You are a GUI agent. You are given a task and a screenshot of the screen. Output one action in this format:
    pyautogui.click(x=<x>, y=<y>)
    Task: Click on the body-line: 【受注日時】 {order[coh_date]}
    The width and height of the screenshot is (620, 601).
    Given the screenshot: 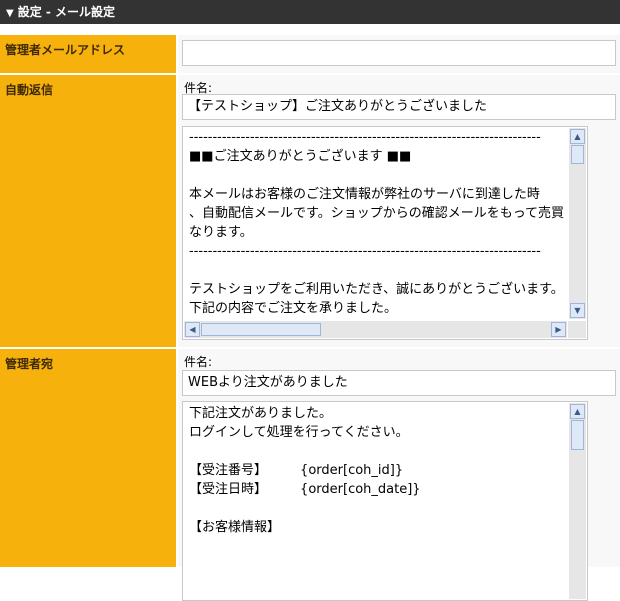 What is the action you would take?
    pyautogui.click(x=305, y=489)
    